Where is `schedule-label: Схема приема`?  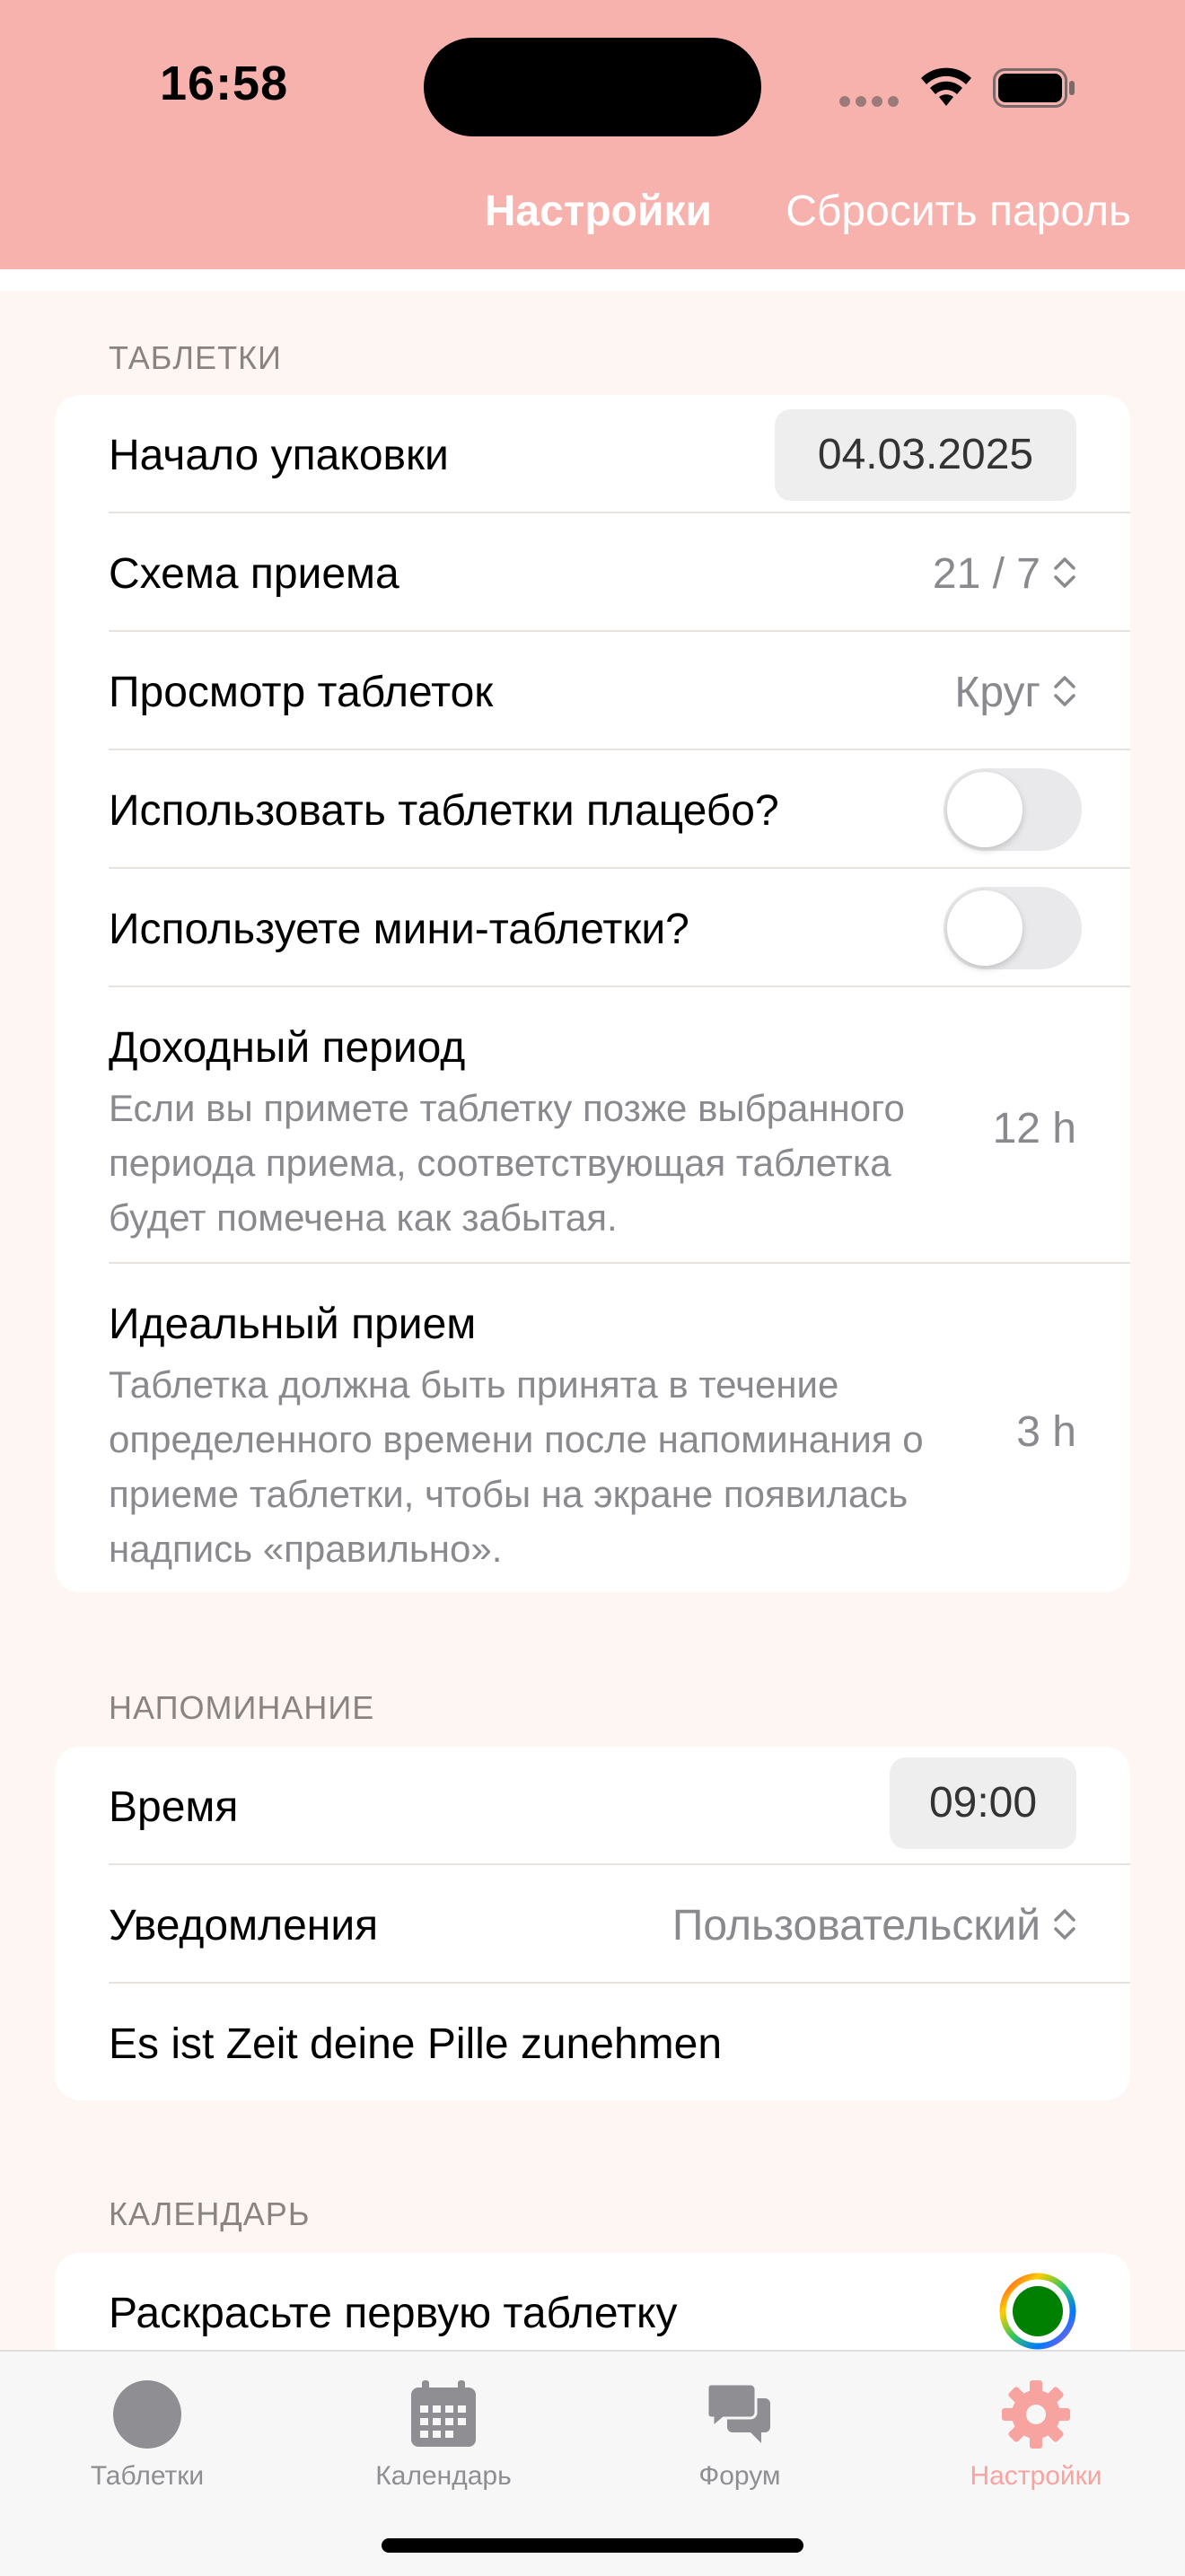
schedule-label: Схема приема is located at coordinates (254, 574).